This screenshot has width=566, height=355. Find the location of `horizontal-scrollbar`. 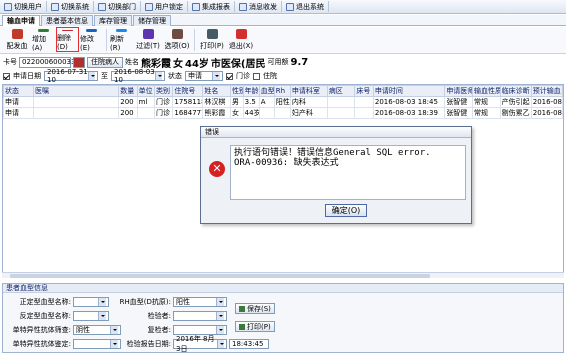

horizontal-scrollbar is located at coordinates (283, 275).